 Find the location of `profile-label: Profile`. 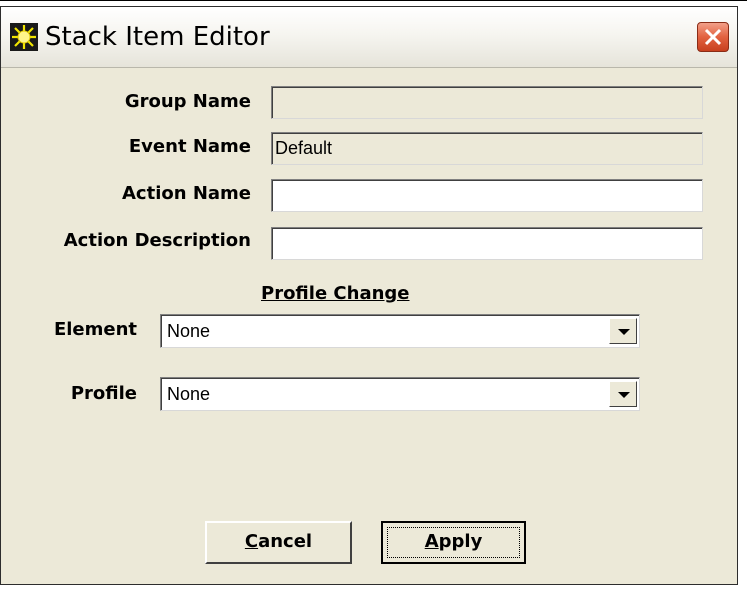

profile-label: Profile is located at coordinates (103, 393).